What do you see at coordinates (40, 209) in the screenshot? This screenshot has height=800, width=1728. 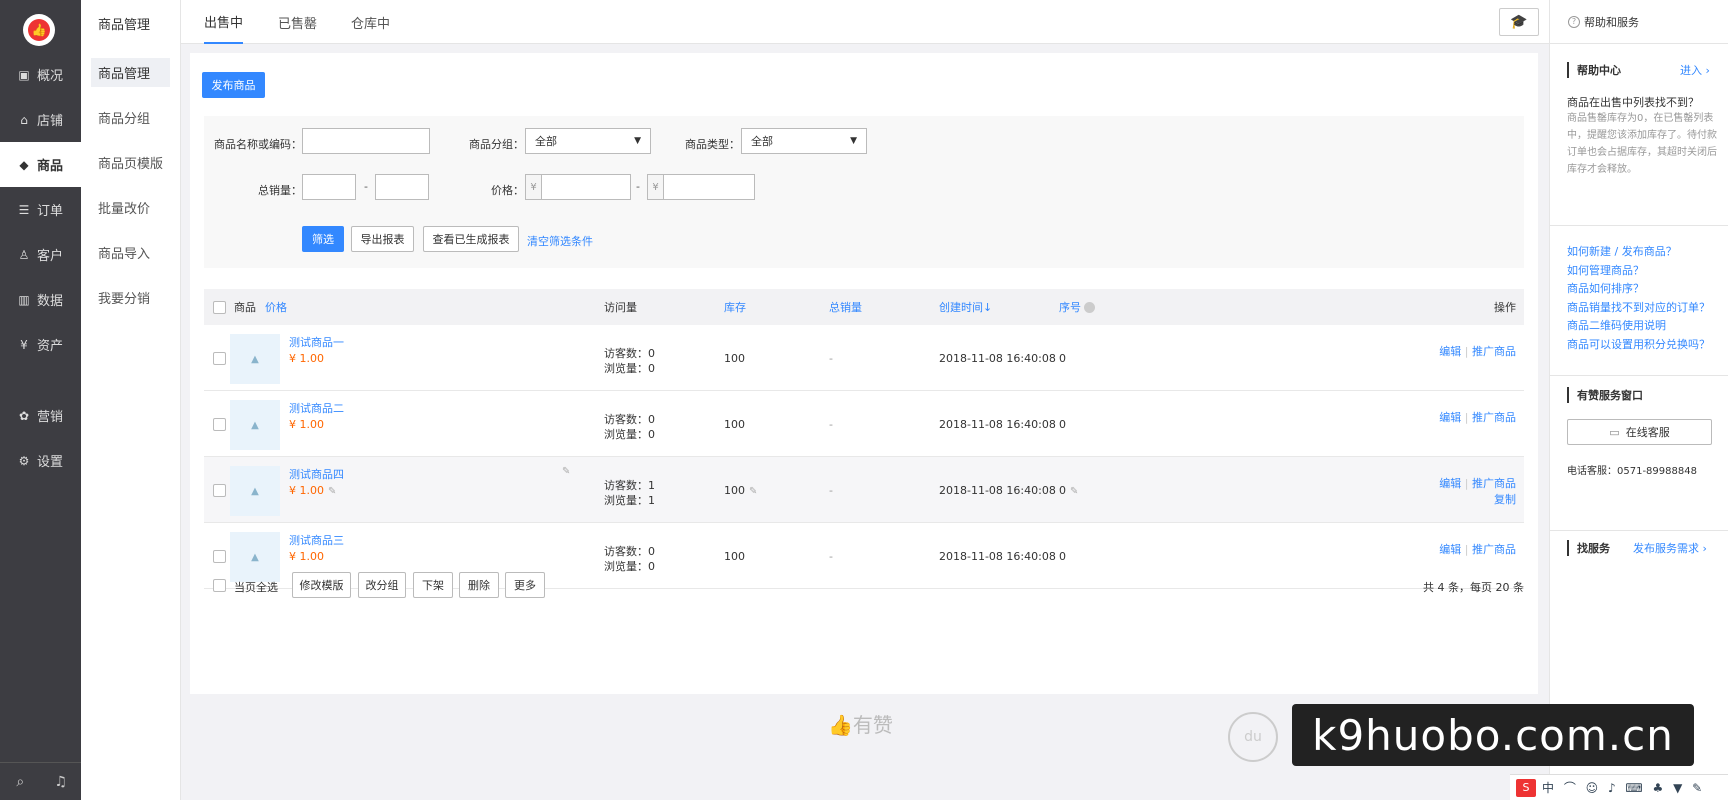 I see `sidebar-item-3: ☰ 订单` at bounding box center [40, 209].